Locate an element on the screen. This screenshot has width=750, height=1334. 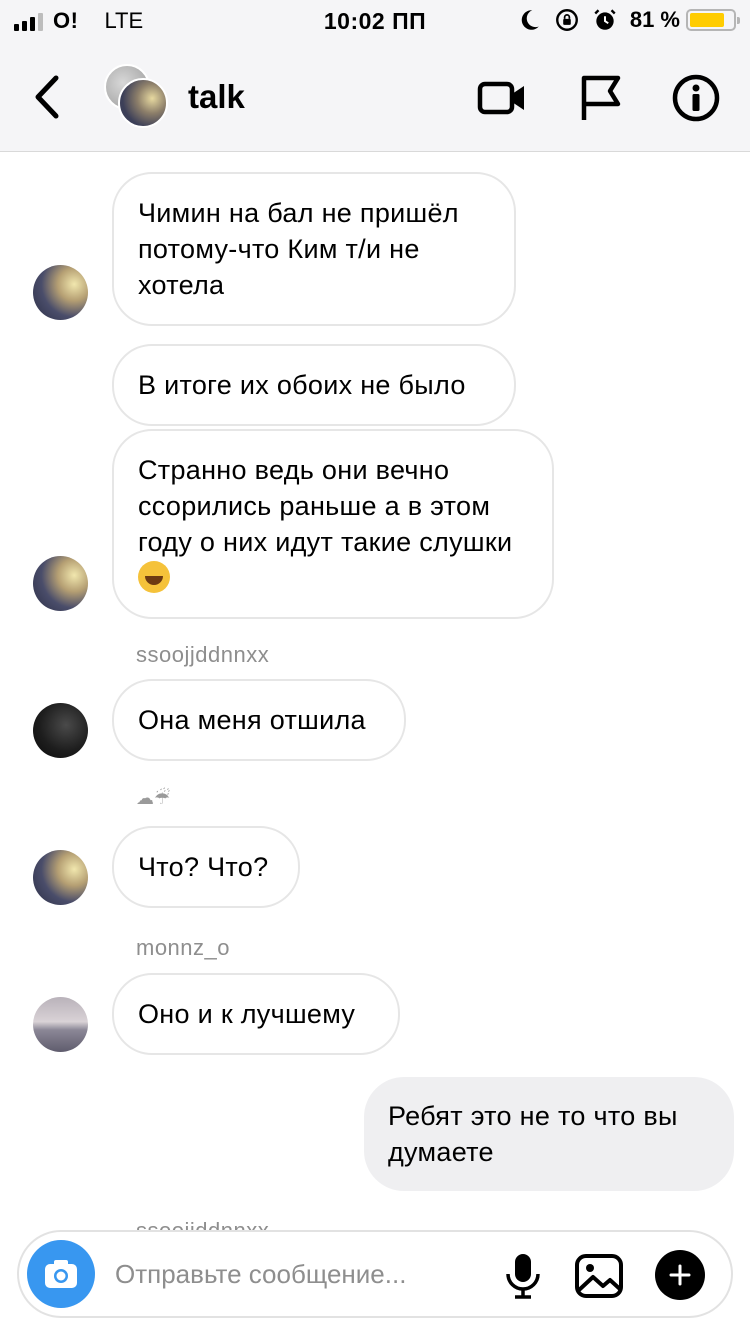
sender-username: ☁☔ is located at coordinates (153, 798).